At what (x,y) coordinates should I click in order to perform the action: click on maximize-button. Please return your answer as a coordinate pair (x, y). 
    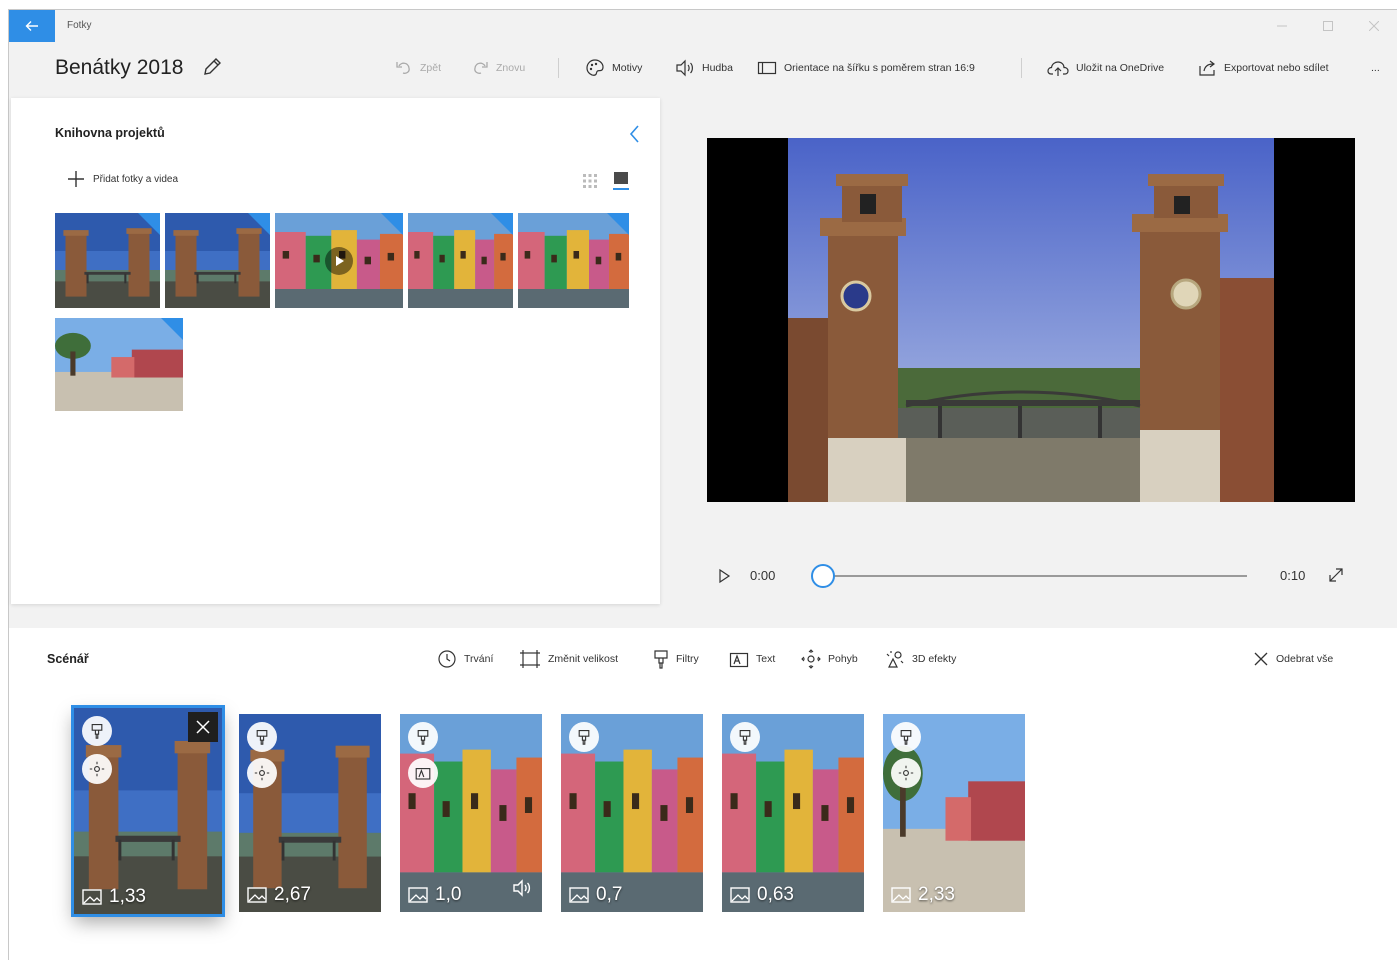
    Looking at the image, I should click on (1328, 26).